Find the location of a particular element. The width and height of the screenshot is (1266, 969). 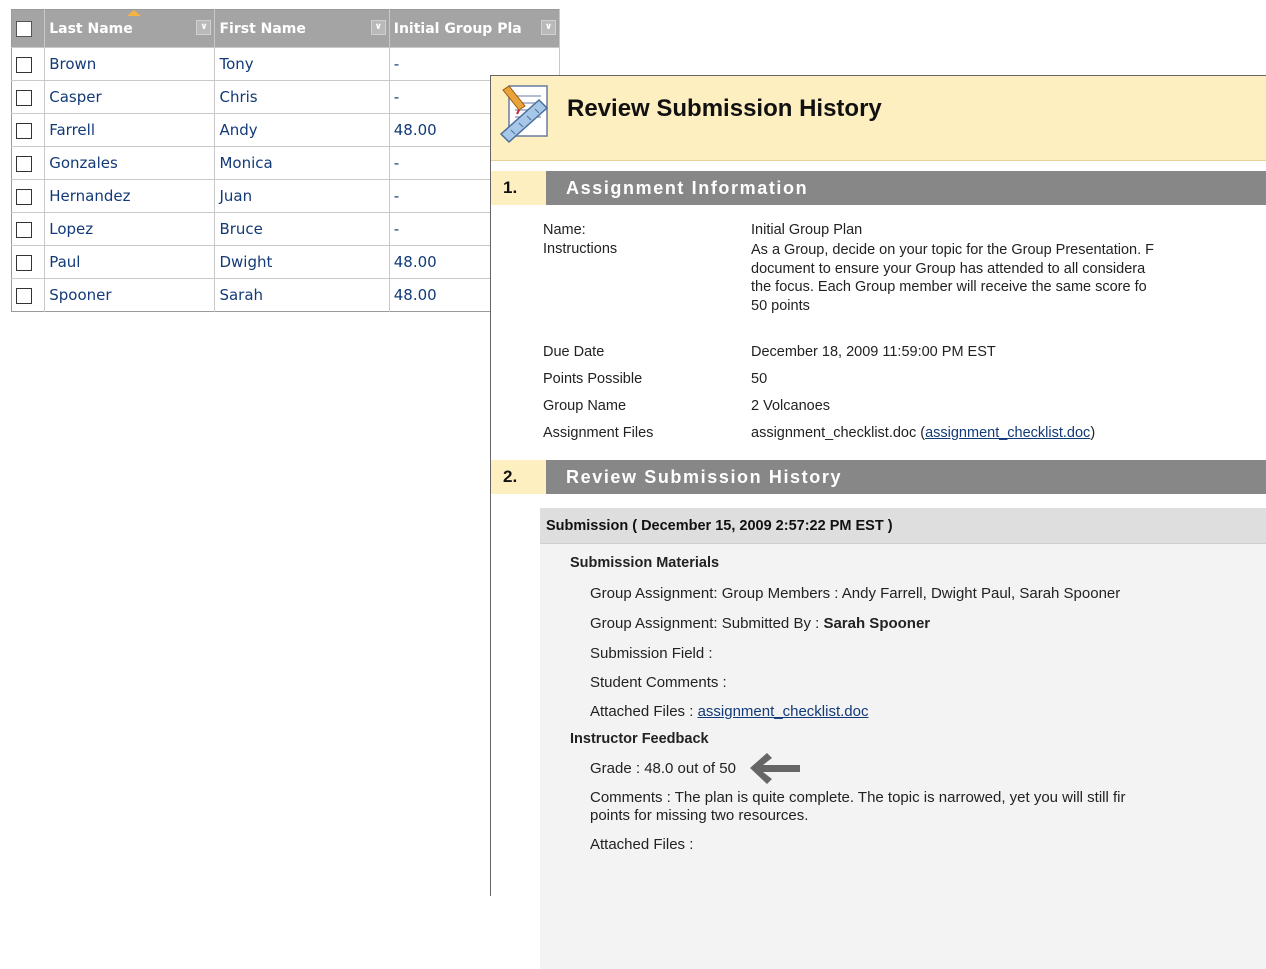

sort-ascending-icon is located at coordinates (134, 13).